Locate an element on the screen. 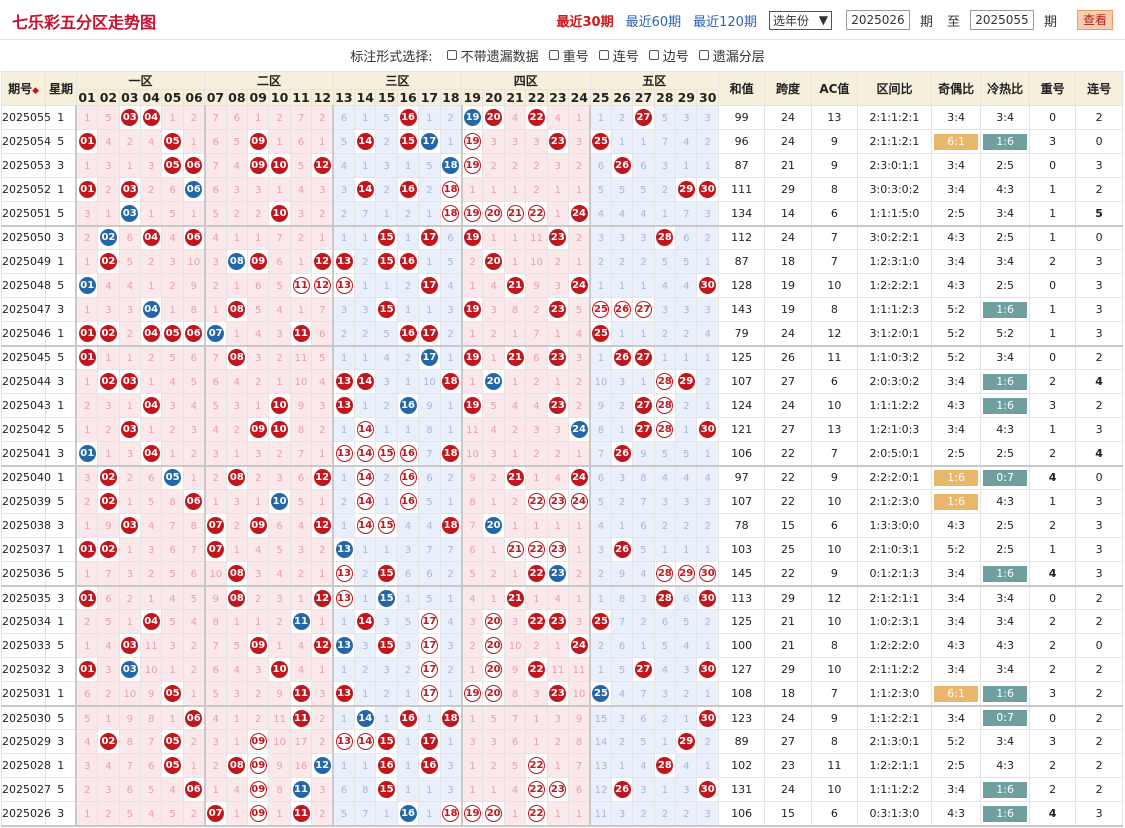 This screenshot has height=828, width=1125. sum-cell: 103 is located at coordinates (741, 550).